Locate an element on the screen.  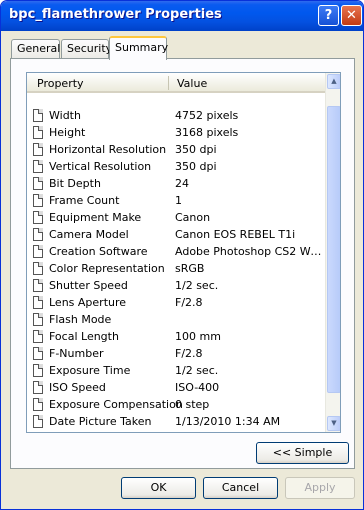
property-name: Width is located at coordinates (65, 115).